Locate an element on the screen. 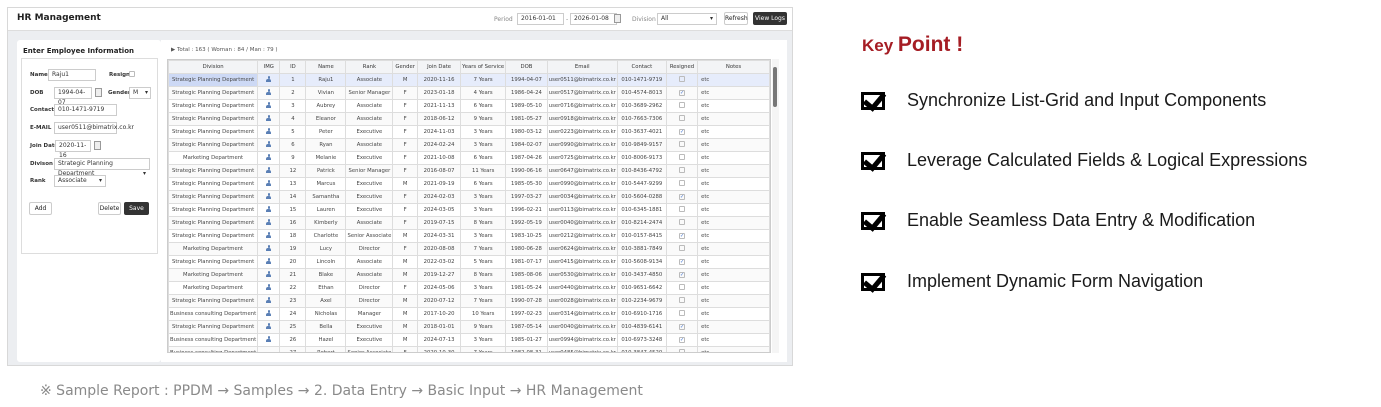  division-select: Strategic Planning Department ▾ is located at coordinates (102, 167).